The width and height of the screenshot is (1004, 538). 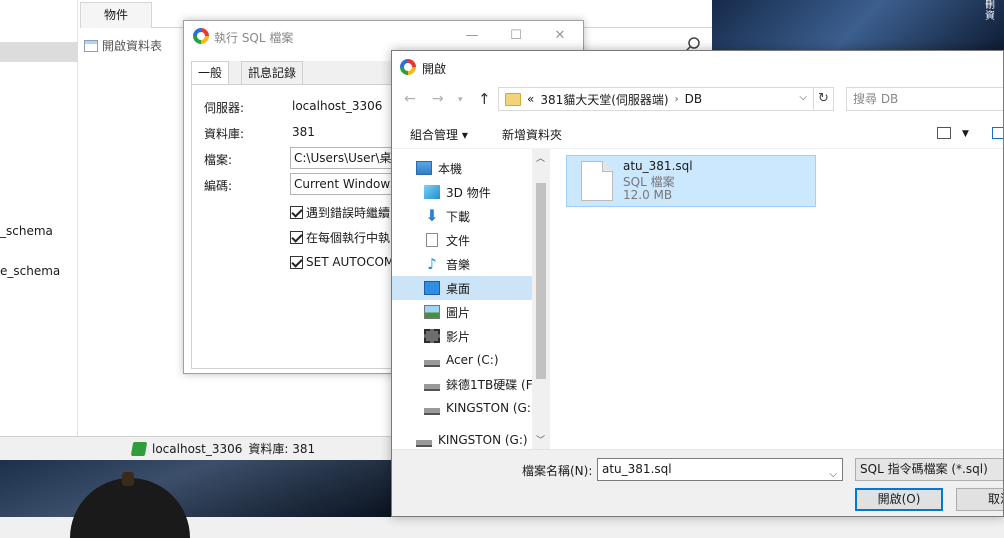 What do you see at coordinates (39, 218) in the screenshot?
I see `connection-tree: _schema e_schema` at bounding box center [39, 218].